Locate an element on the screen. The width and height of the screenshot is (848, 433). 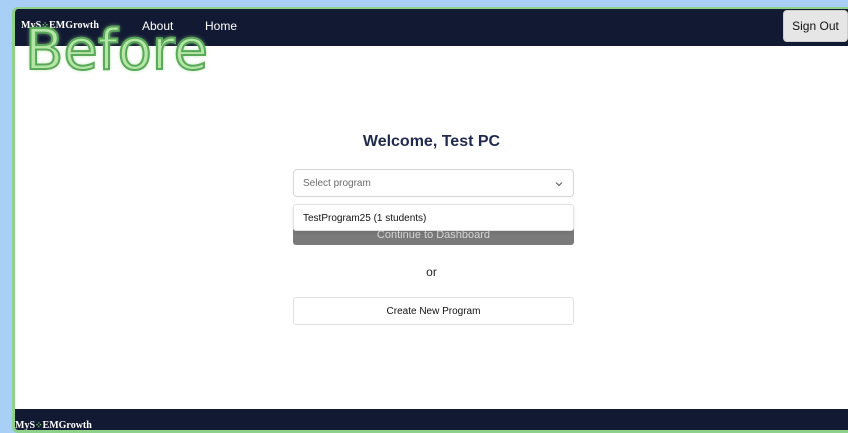
program-dropdown-menu: TestProgram25 (1 students) is located at coordinates (433, 217).